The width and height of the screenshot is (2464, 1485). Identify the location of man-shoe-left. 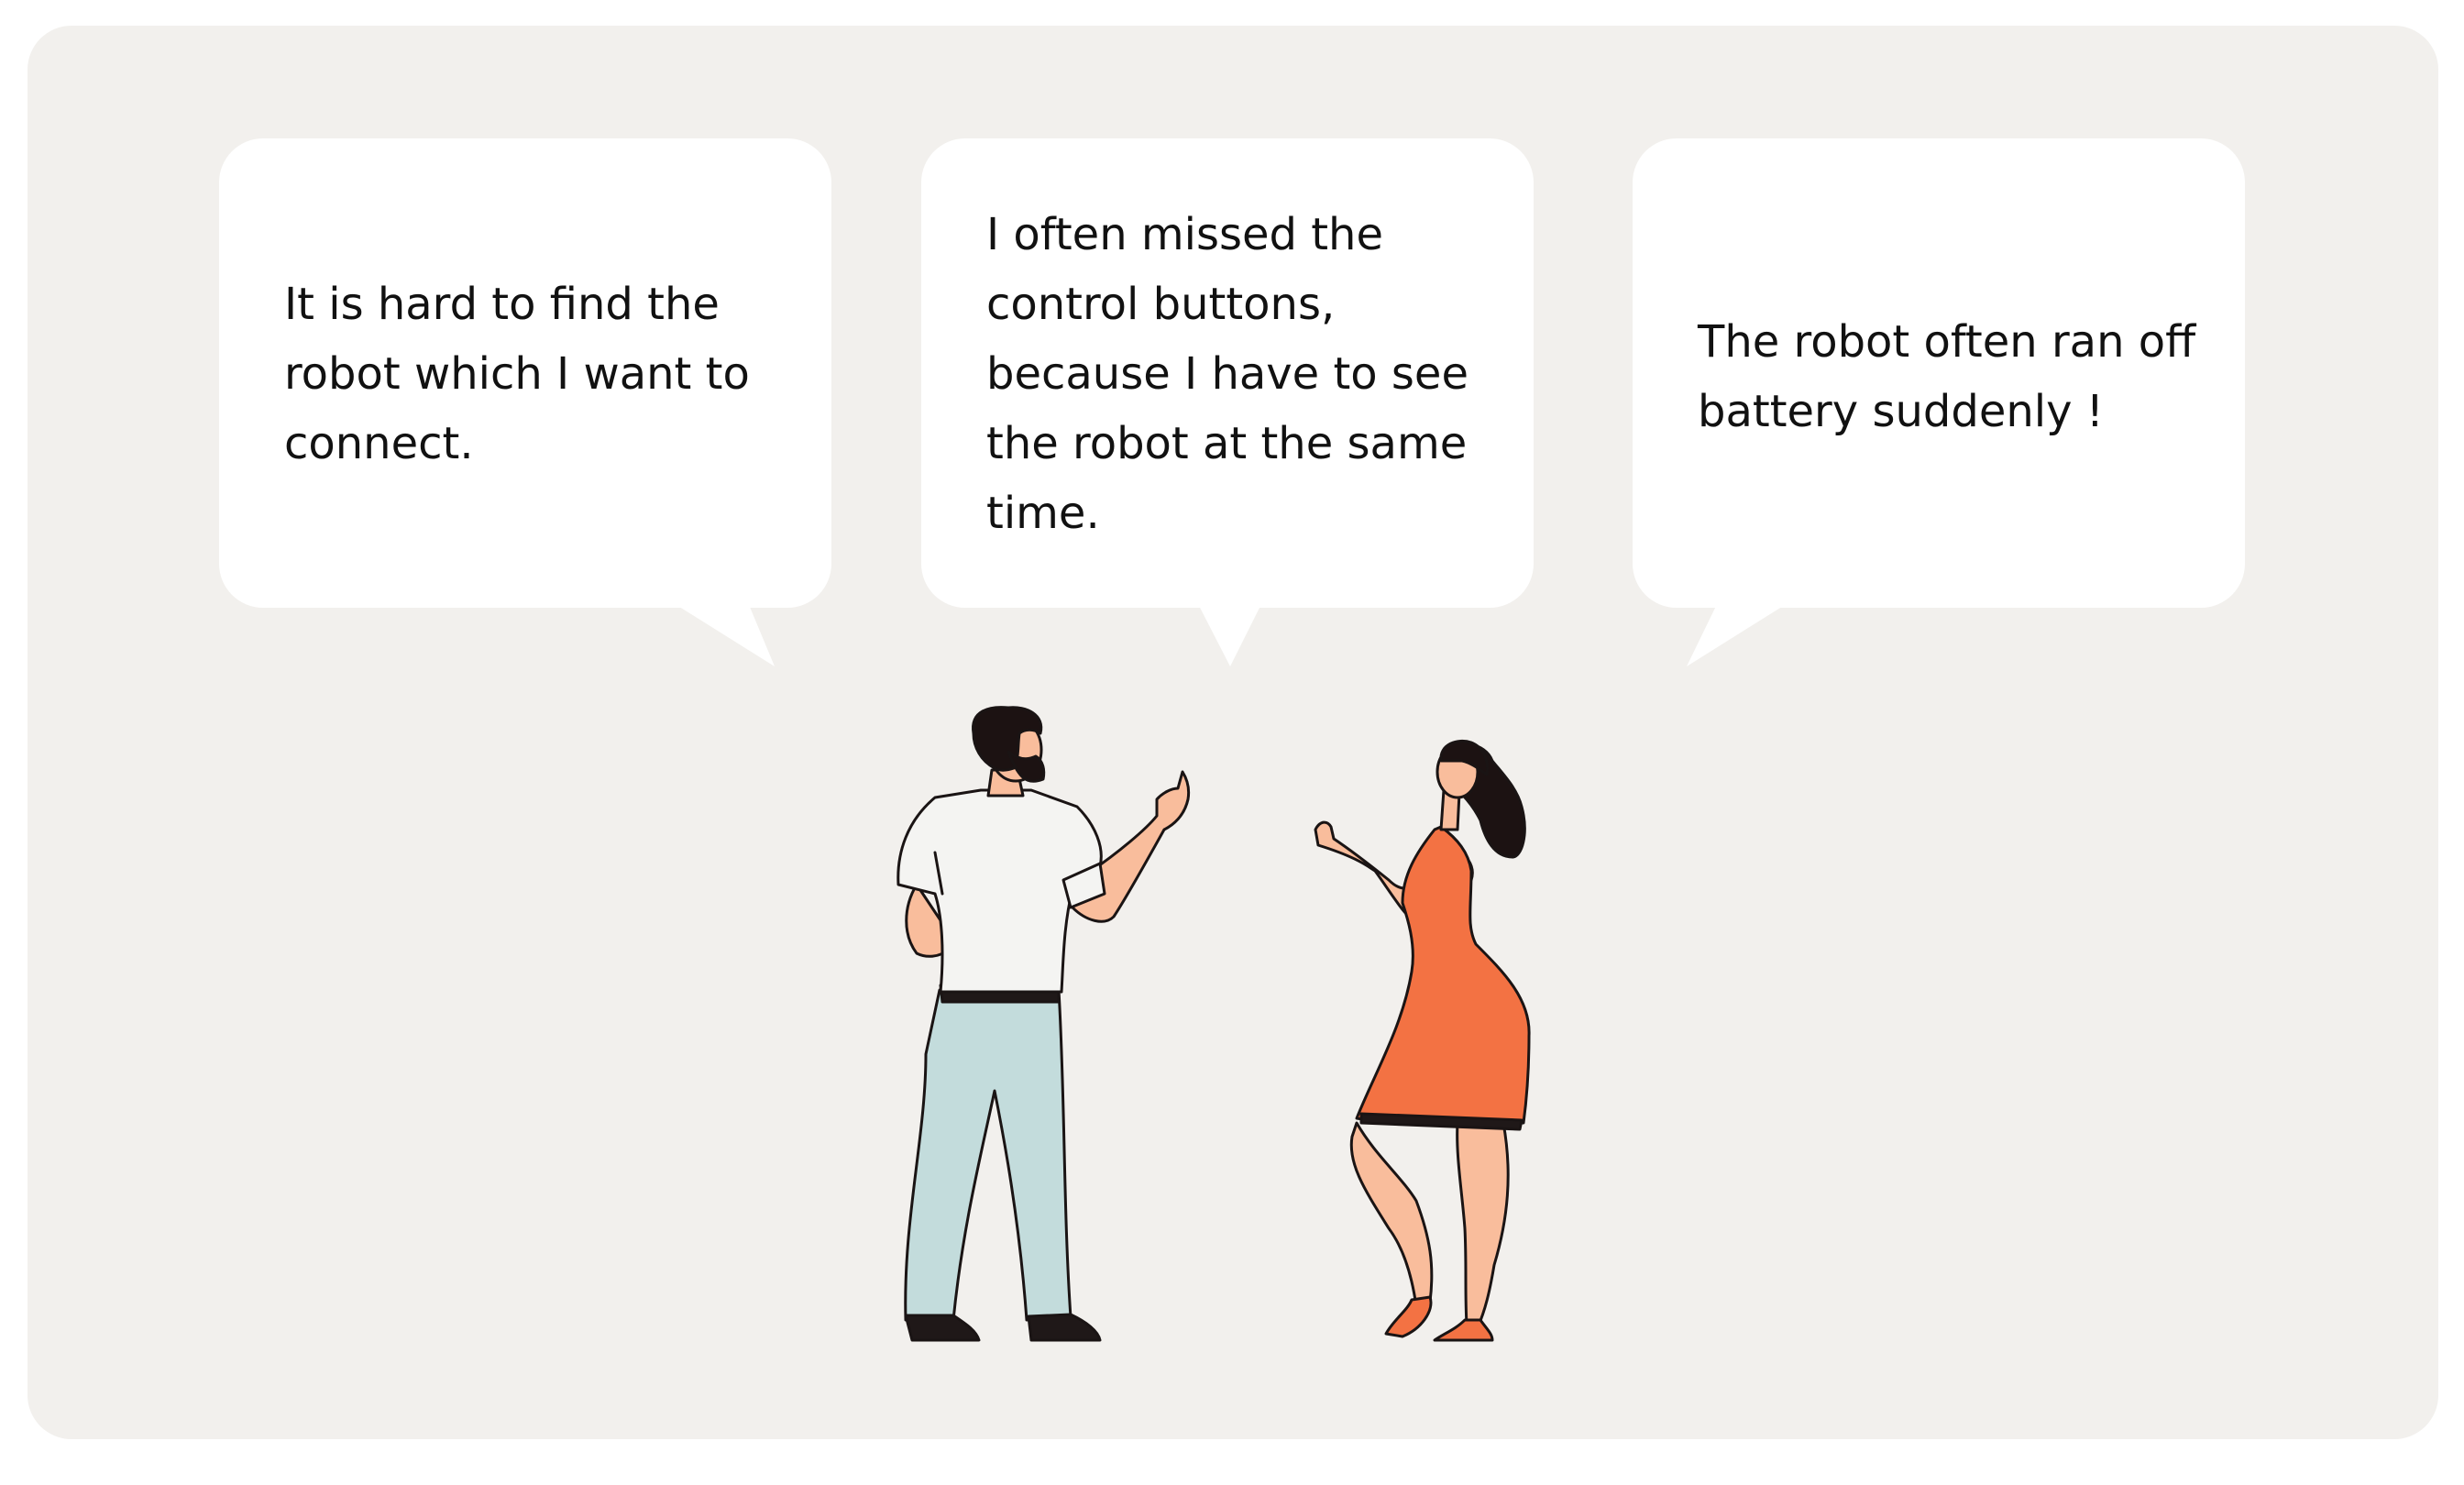
(942, 1328).